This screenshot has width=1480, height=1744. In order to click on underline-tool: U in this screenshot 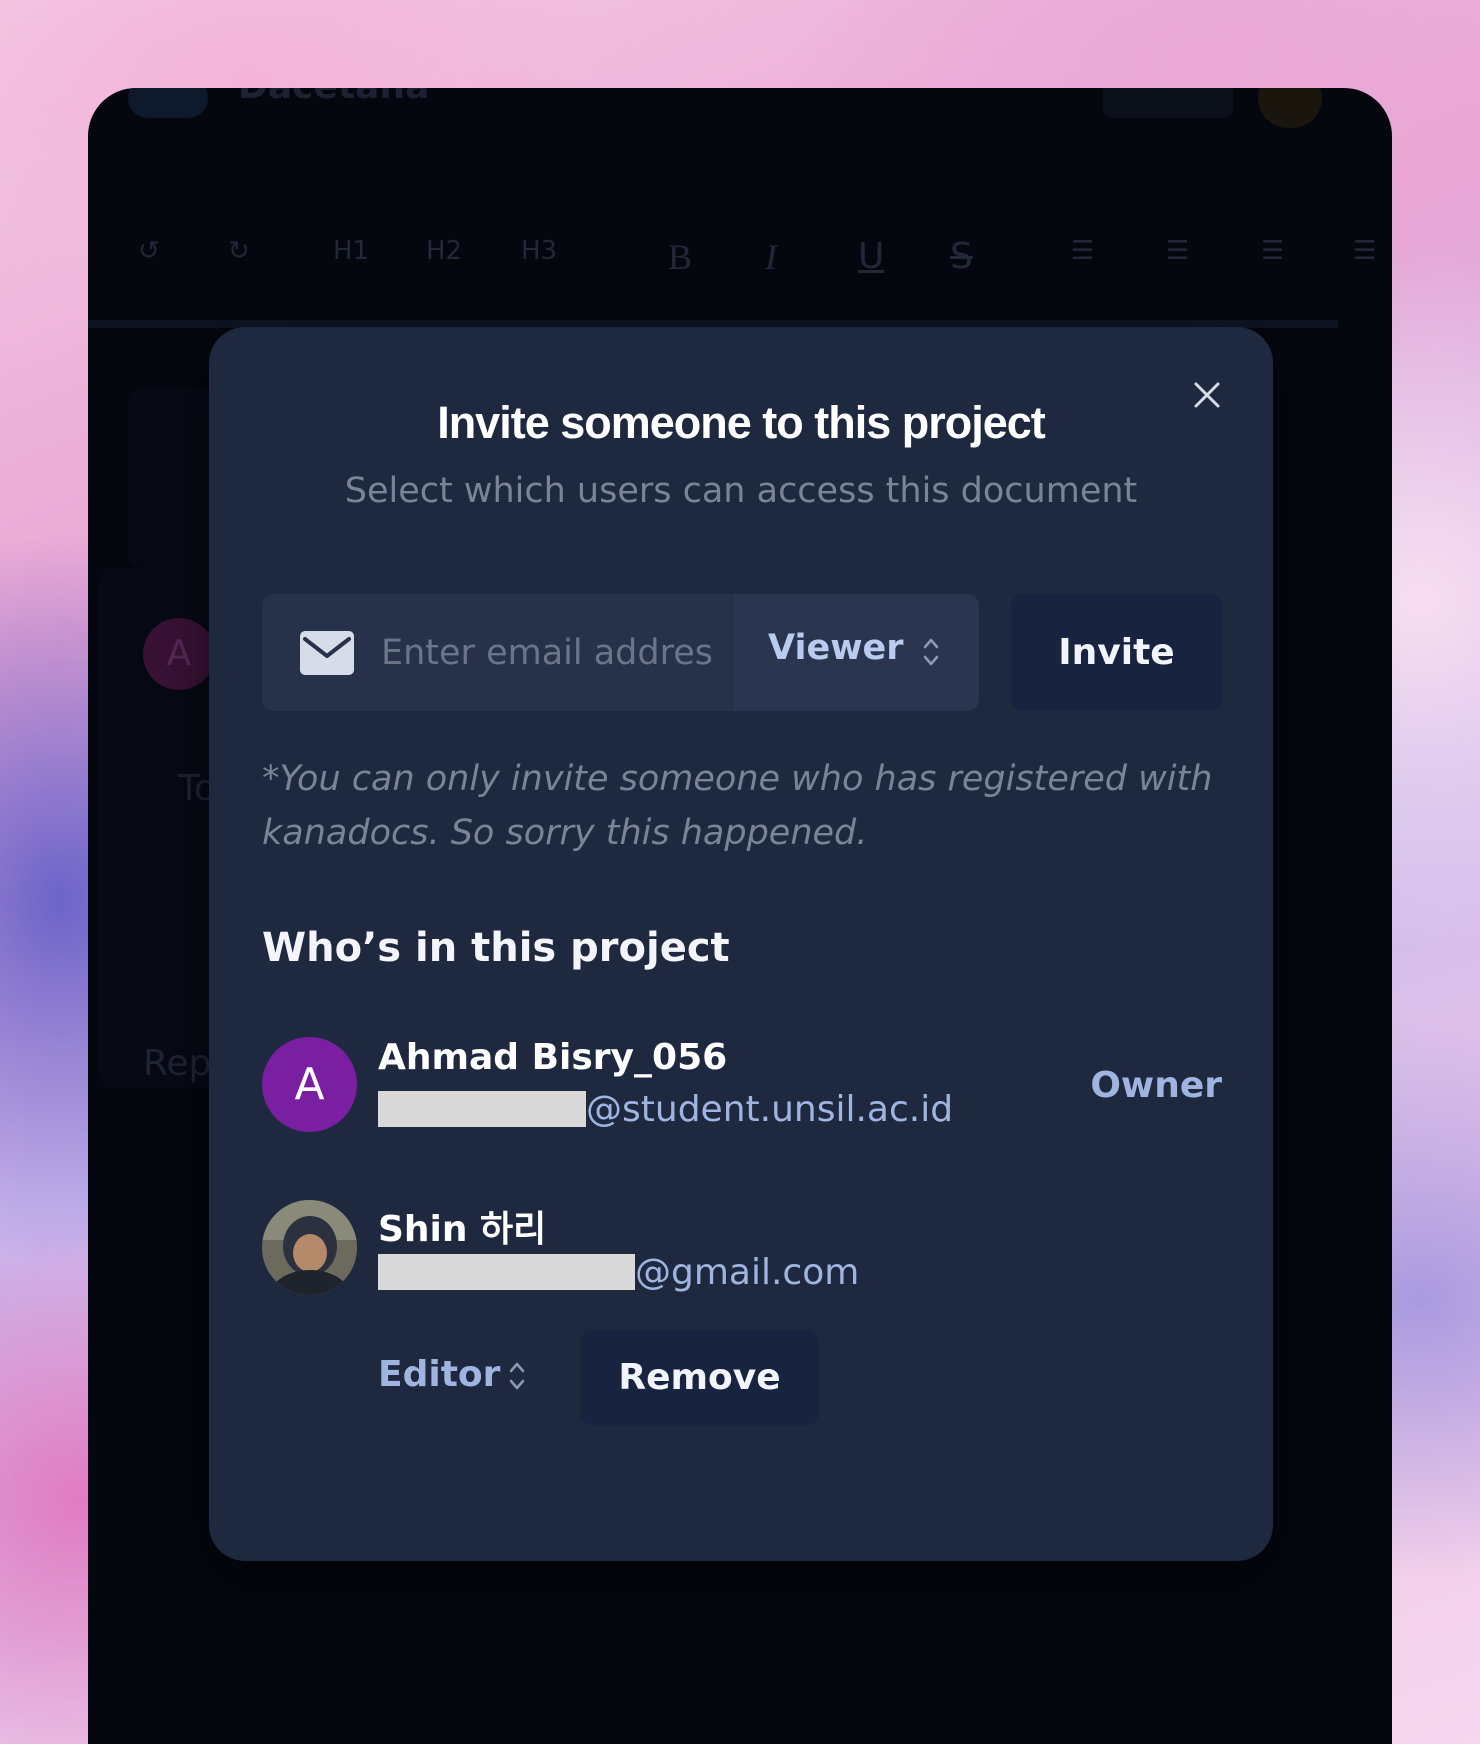, I will do `click(871, 256)`.